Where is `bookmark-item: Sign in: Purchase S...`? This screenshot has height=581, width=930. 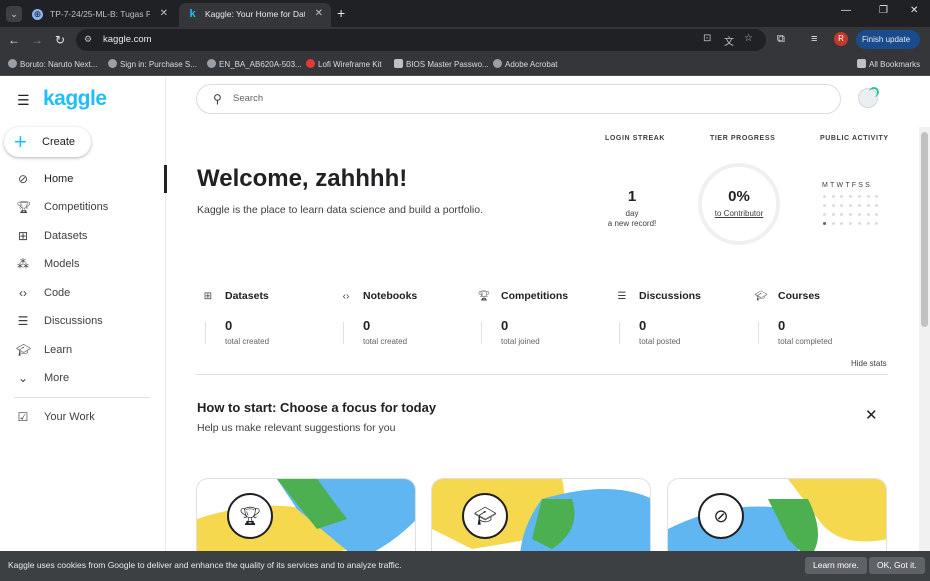
bookmark-item: Sign in: Purchase S... is located at coordinates (152, 64).